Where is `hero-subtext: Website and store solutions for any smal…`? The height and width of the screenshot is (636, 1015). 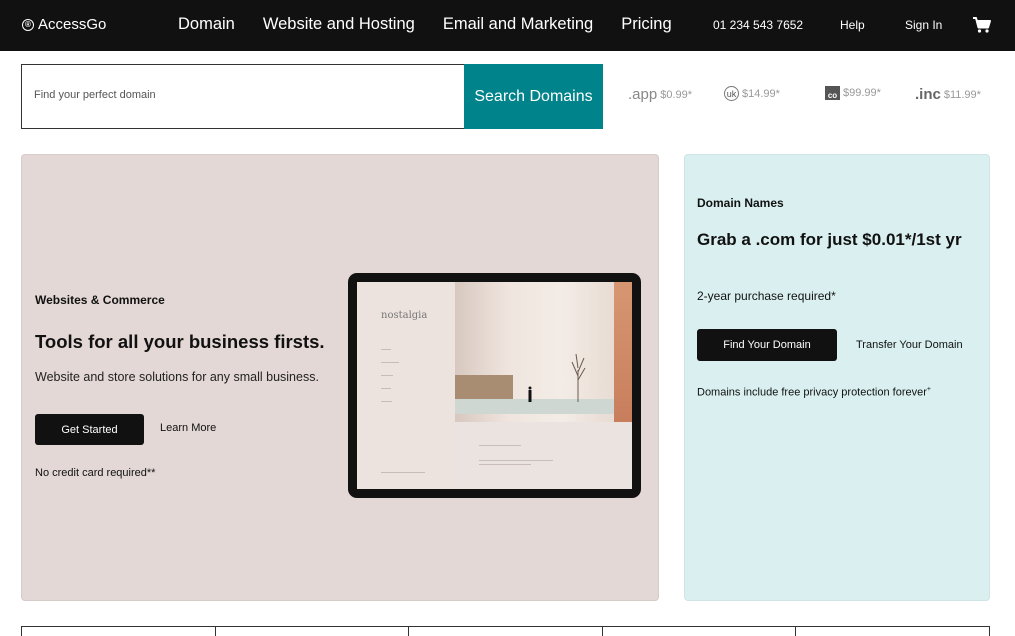 hero-subtext: Website and store solutions for any smal… is located at coordinates (177, 377).